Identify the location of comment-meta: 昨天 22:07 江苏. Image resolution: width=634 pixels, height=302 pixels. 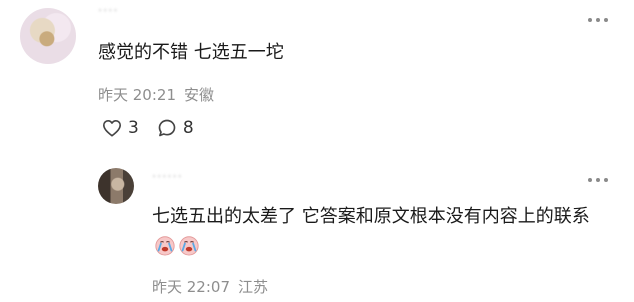
(210, 286).